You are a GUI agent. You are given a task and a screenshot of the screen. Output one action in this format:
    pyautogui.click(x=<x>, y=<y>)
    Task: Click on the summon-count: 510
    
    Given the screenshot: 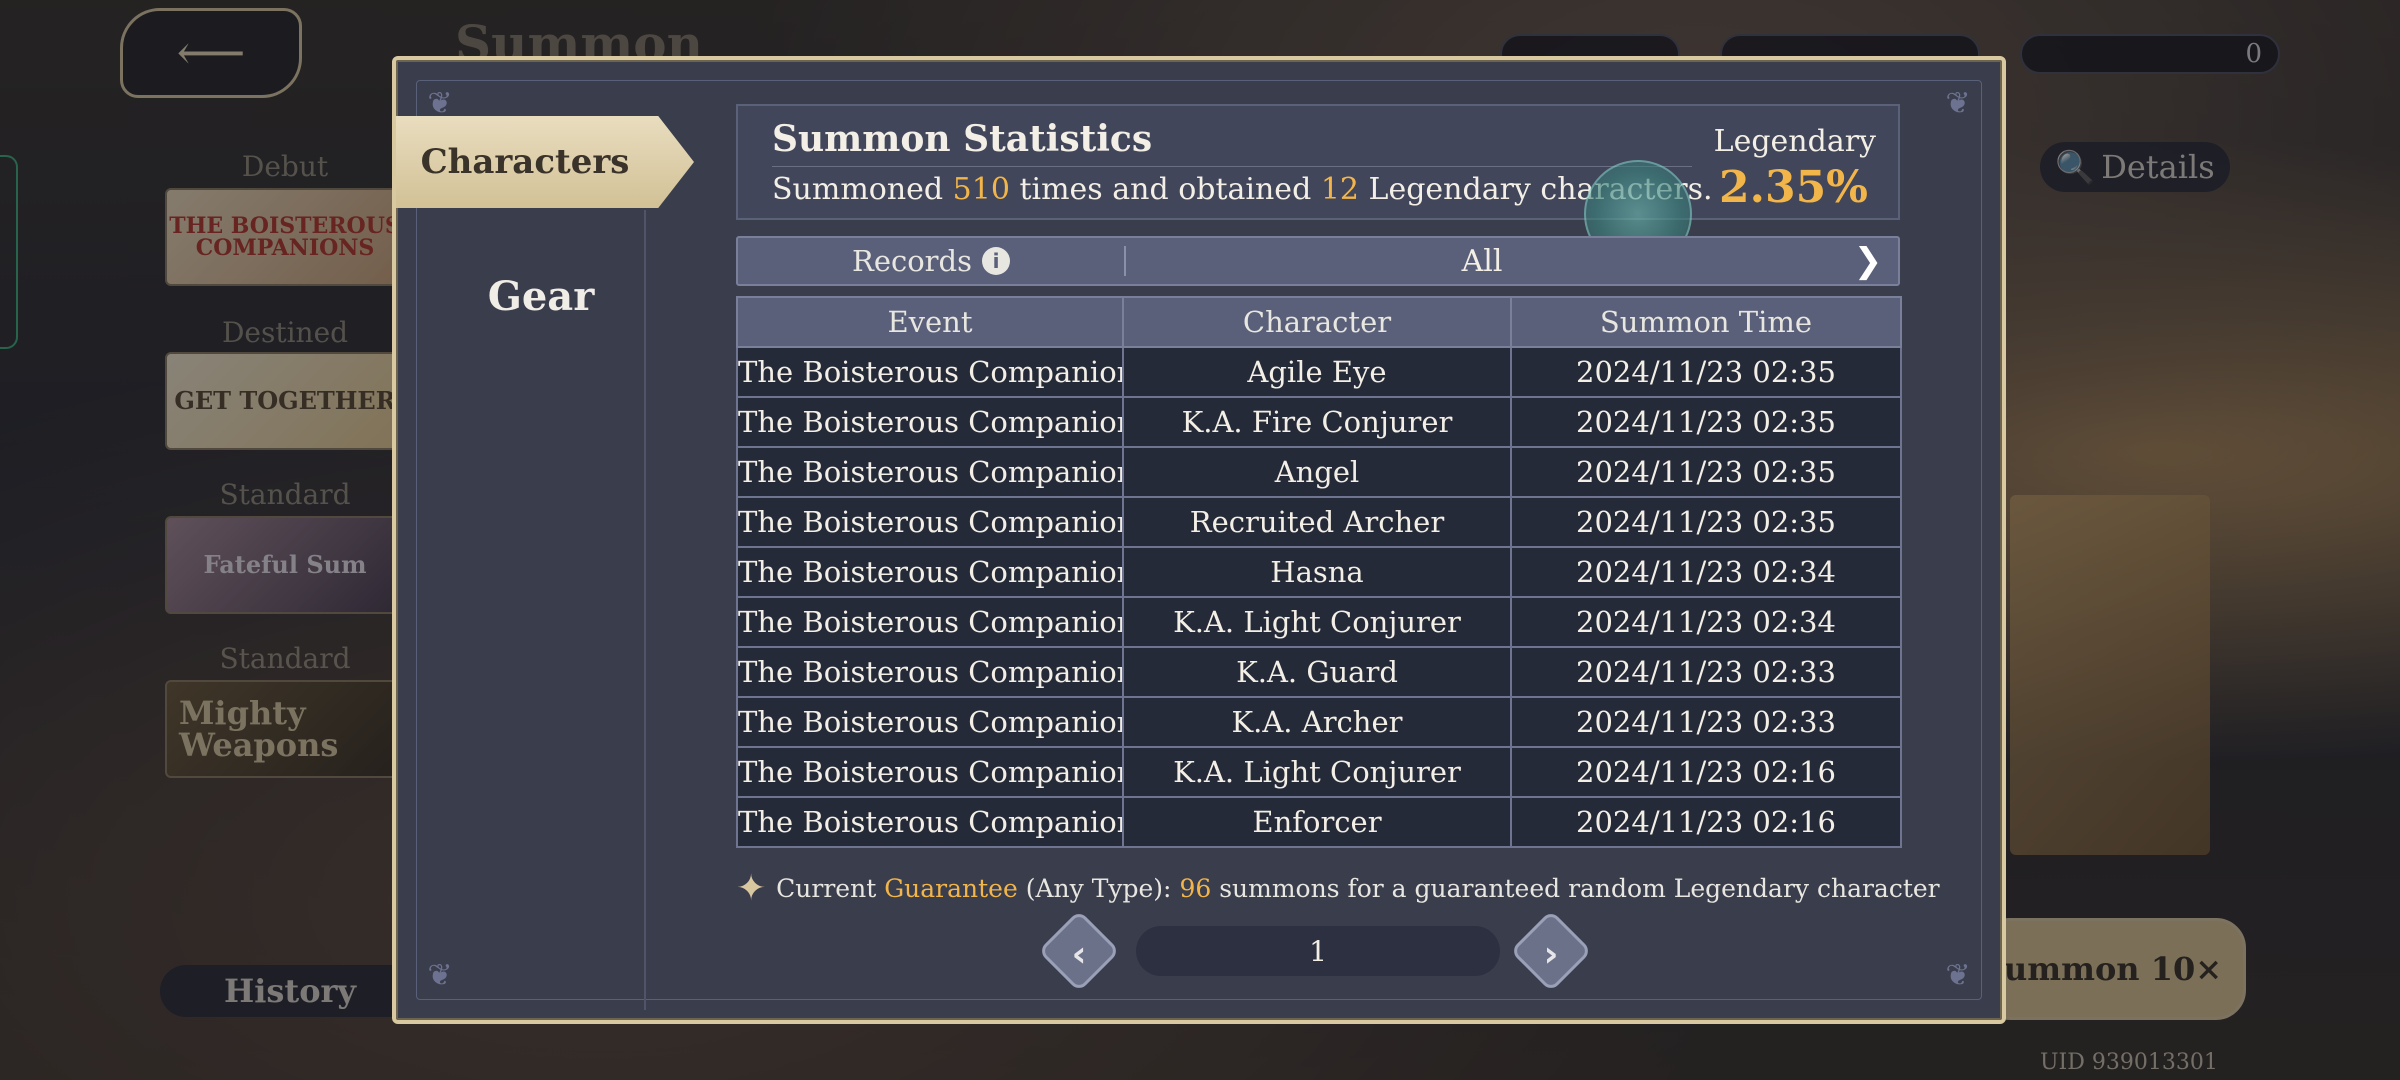 What is the action you would take?
    pyautogui.click(x=981, y=189)
    